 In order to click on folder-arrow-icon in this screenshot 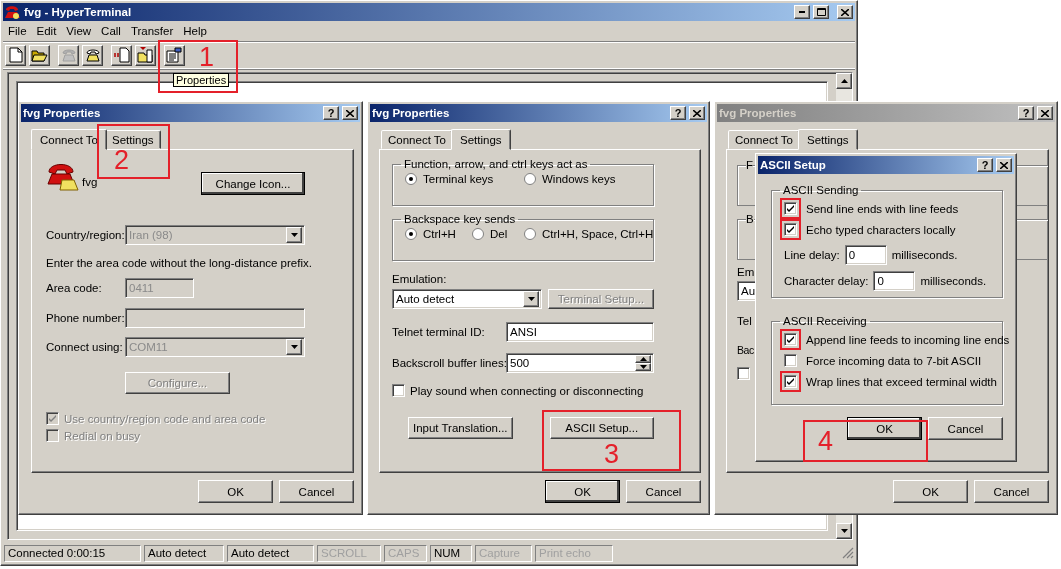, I will do `click(145, 55)`.